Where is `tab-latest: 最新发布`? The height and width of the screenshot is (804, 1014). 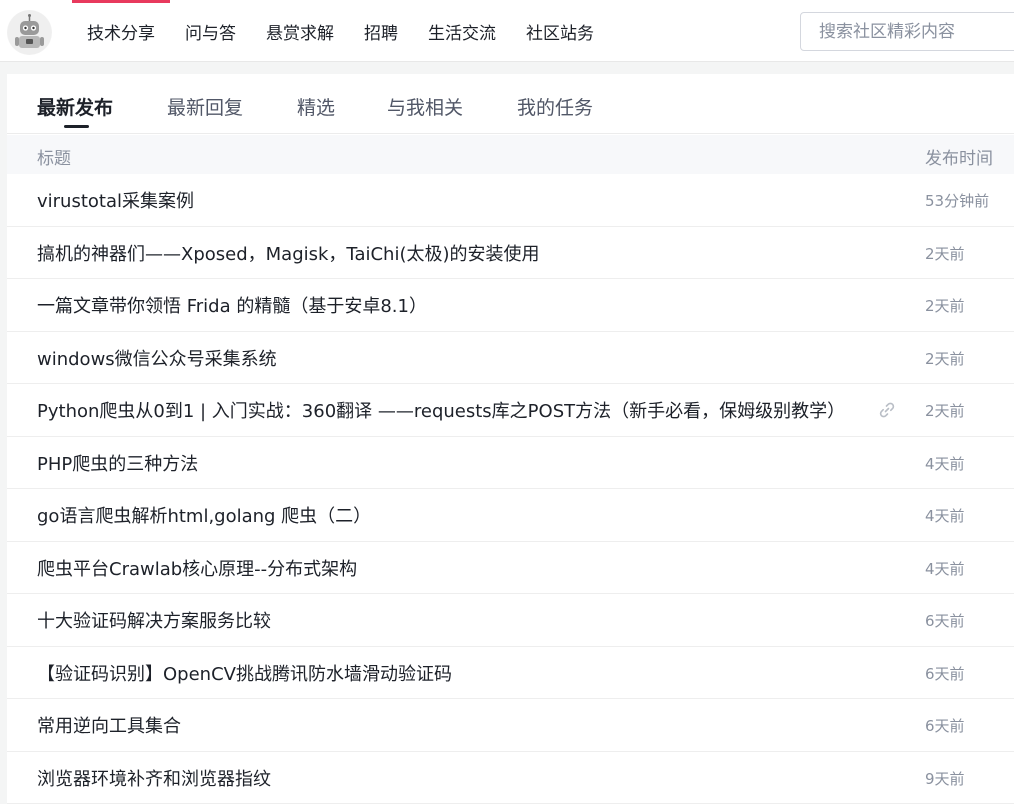 tab-latest: 最新发布 is located at coordinates (75, 110).